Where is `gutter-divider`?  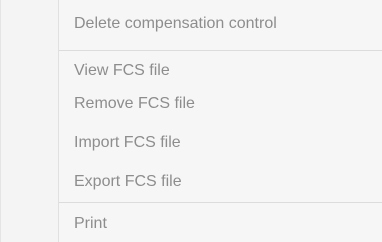
gutter-divider is located at coordinates (58, 121).